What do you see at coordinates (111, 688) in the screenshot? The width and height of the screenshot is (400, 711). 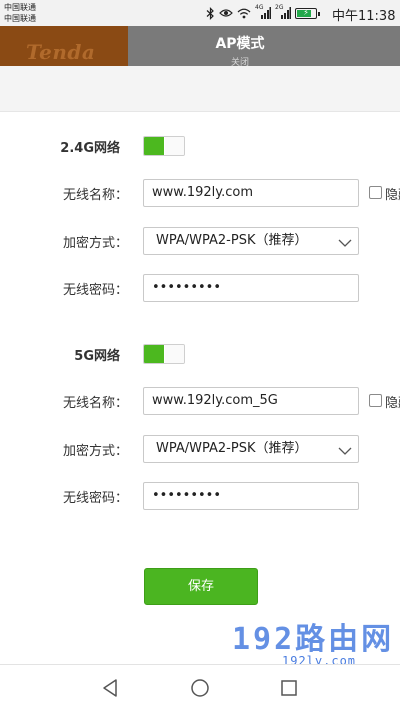 I see `back-icon` at bounding box center [111, 688].